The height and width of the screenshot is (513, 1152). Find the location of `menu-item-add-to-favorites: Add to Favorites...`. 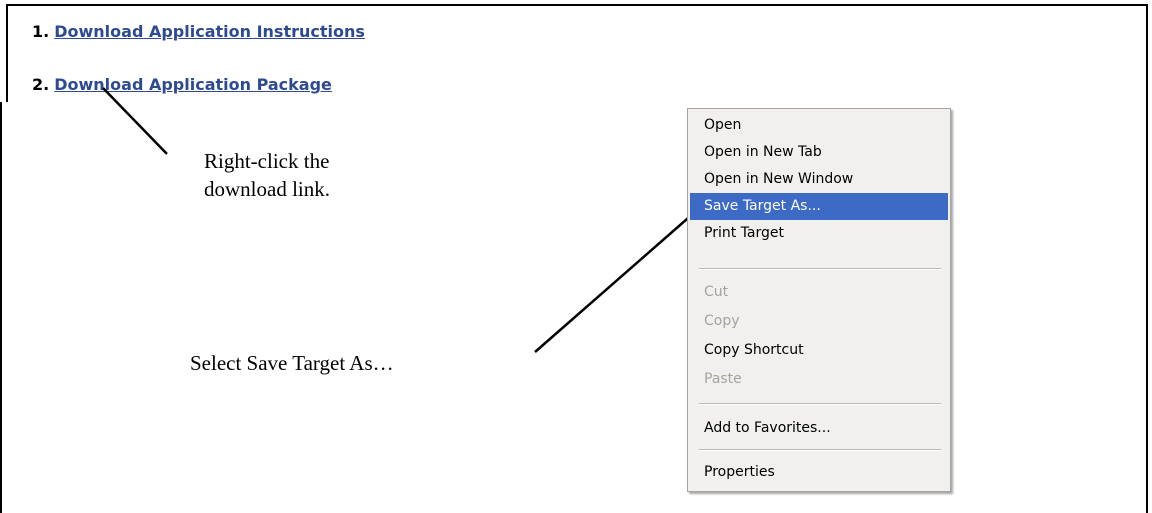

menu-item-add-to-favorites: Add to Favorites... is located at coordinates (819, 428).